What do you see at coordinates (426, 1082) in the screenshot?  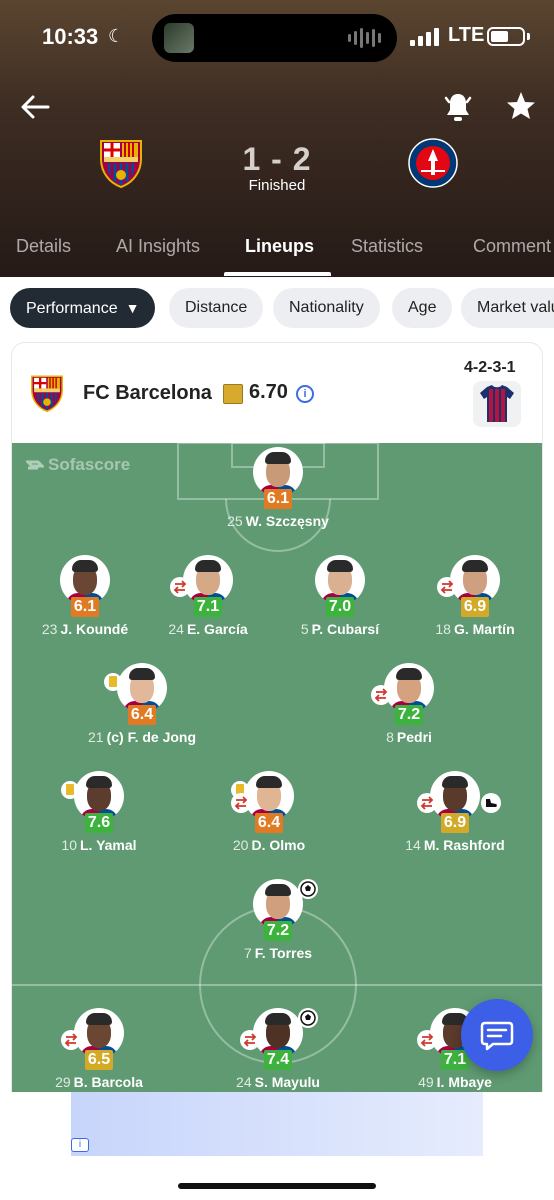 I see `player-number: 49` at bounding box center [426, 1082].